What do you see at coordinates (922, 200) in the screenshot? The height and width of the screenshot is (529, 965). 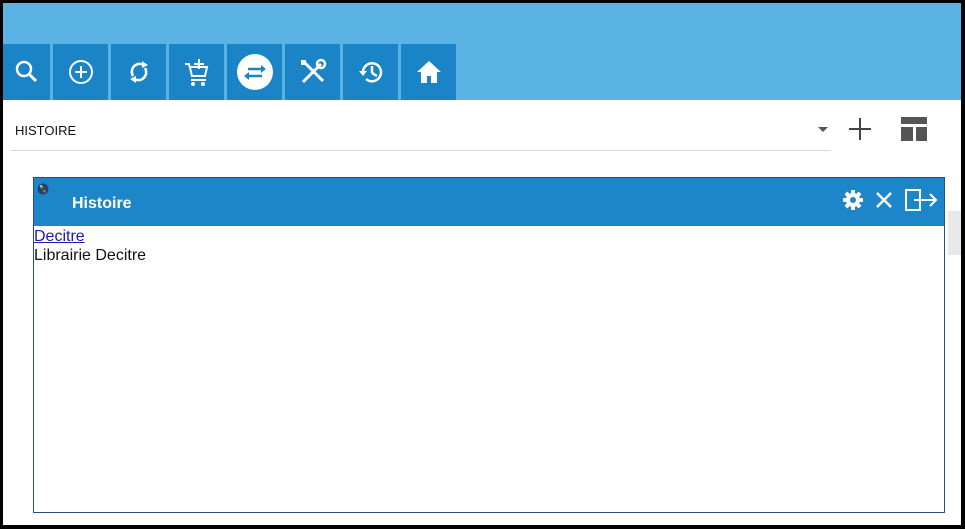 I see `detach-panel-icon` at bounding box center [922, 200].